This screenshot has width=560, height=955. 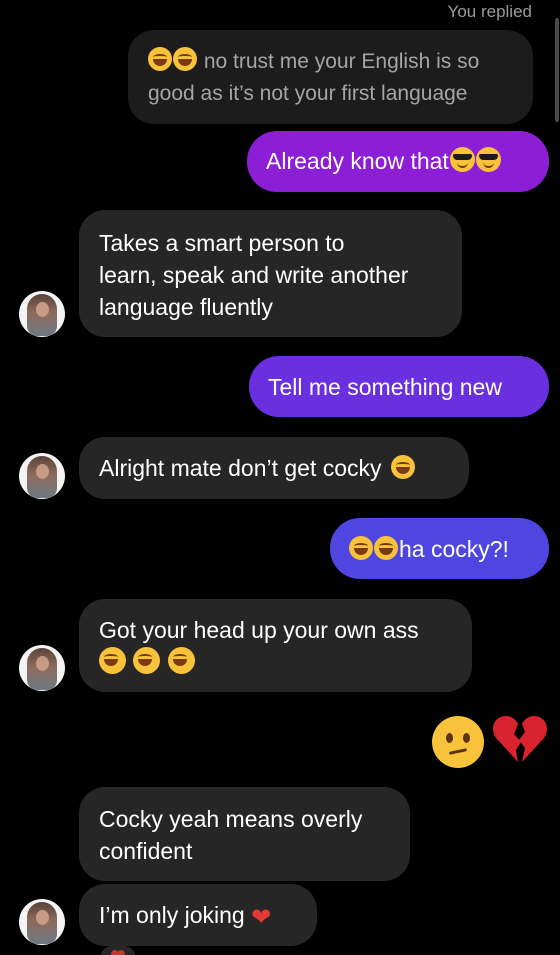 I want to click on incoming-message: Alright mate don’t get cocky, so click(x=274, y=468).